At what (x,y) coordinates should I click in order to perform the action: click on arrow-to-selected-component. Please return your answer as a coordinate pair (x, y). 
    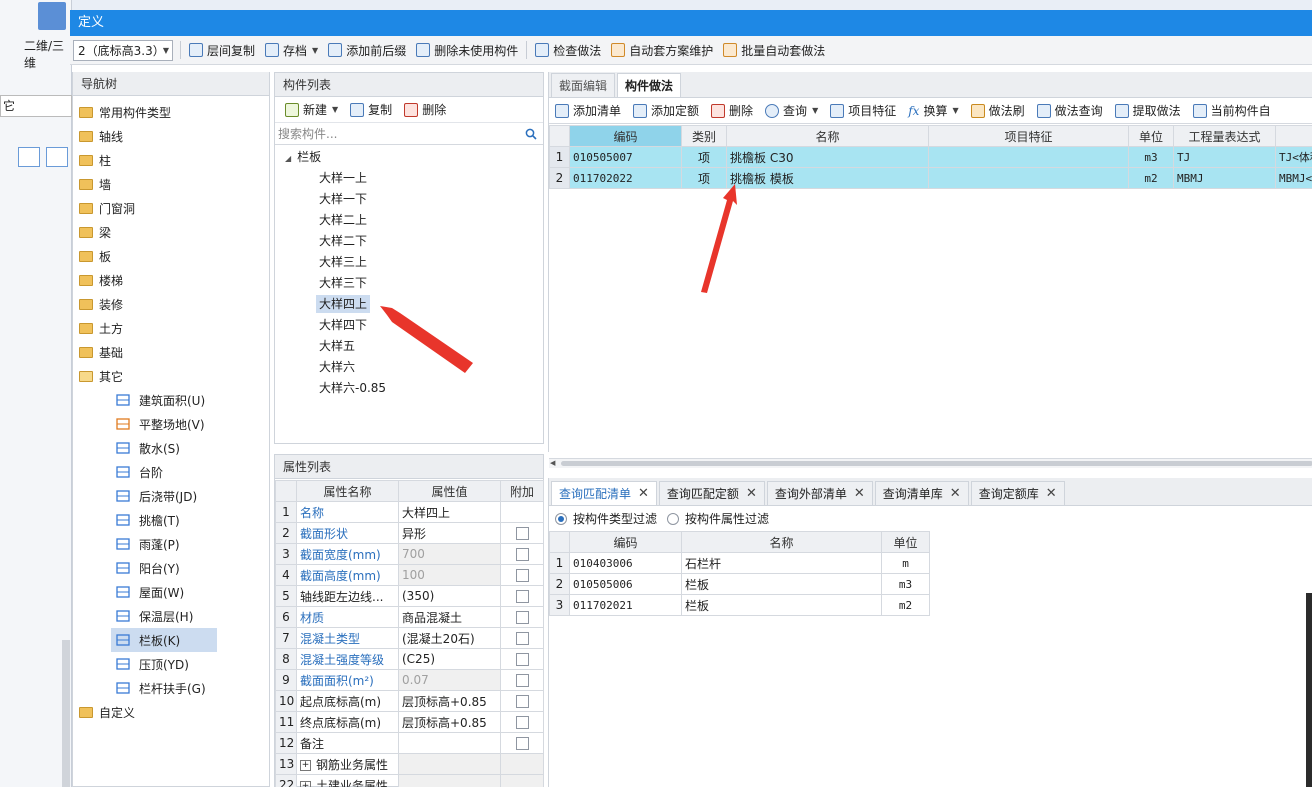
    Looking at the image, I should click on (426, 339).